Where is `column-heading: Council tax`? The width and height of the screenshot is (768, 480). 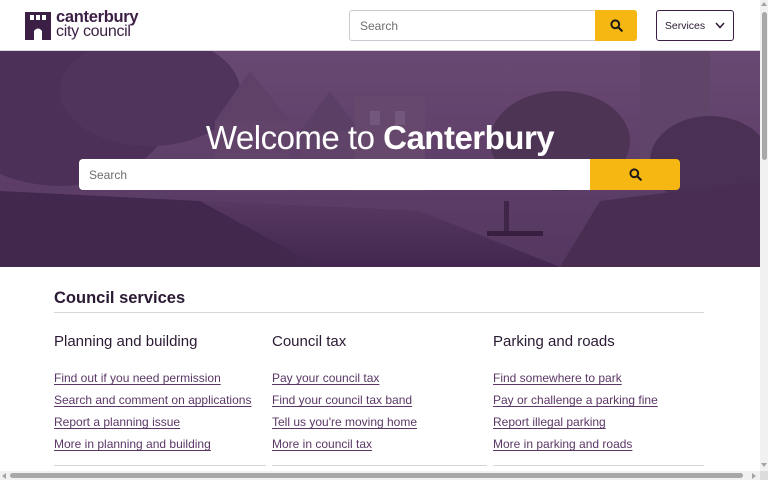
column-heading: Council tax is located at coordinates (309, 341).